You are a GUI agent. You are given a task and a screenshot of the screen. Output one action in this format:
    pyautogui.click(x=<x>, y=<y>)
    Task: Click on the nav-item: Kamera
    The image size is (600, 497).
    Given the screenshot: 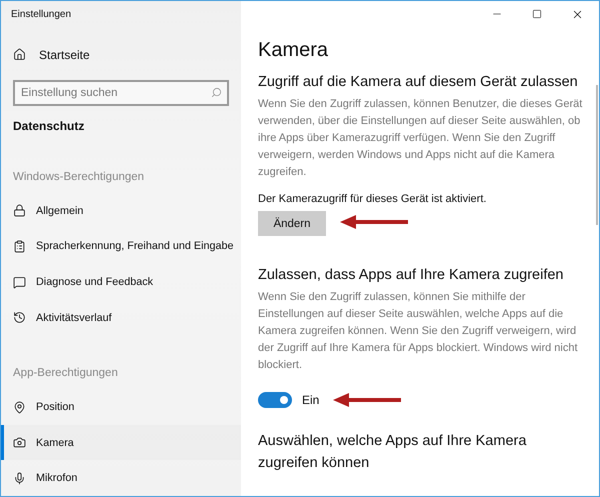 What is the action you would take?
    pyautogui.click(x=121, y=442)
    